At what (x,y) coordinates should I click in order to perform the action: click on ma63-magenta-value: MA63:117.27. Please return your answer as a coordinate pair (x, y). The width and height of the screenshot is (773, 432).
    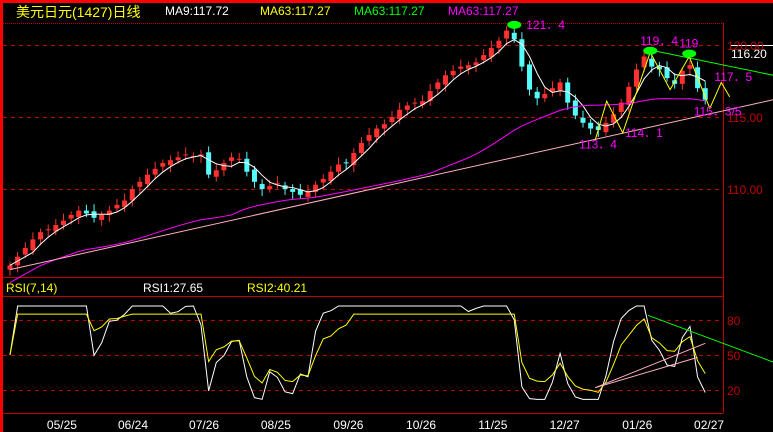
    Looking at the image, I should click on (483, 11).